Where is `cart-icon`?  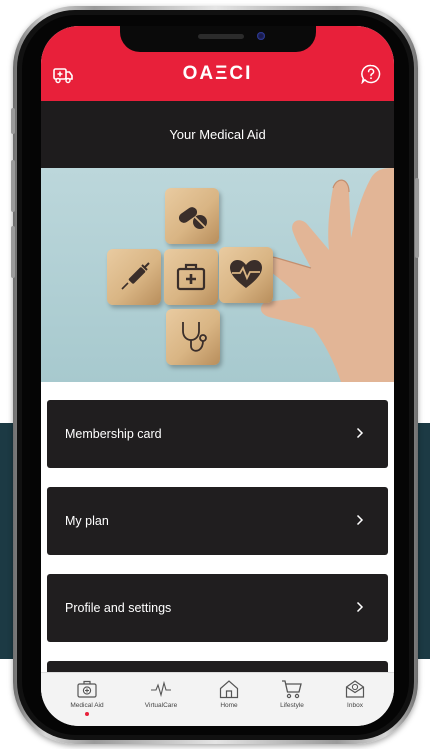
cart-icon is located at coordinates (292, 689).